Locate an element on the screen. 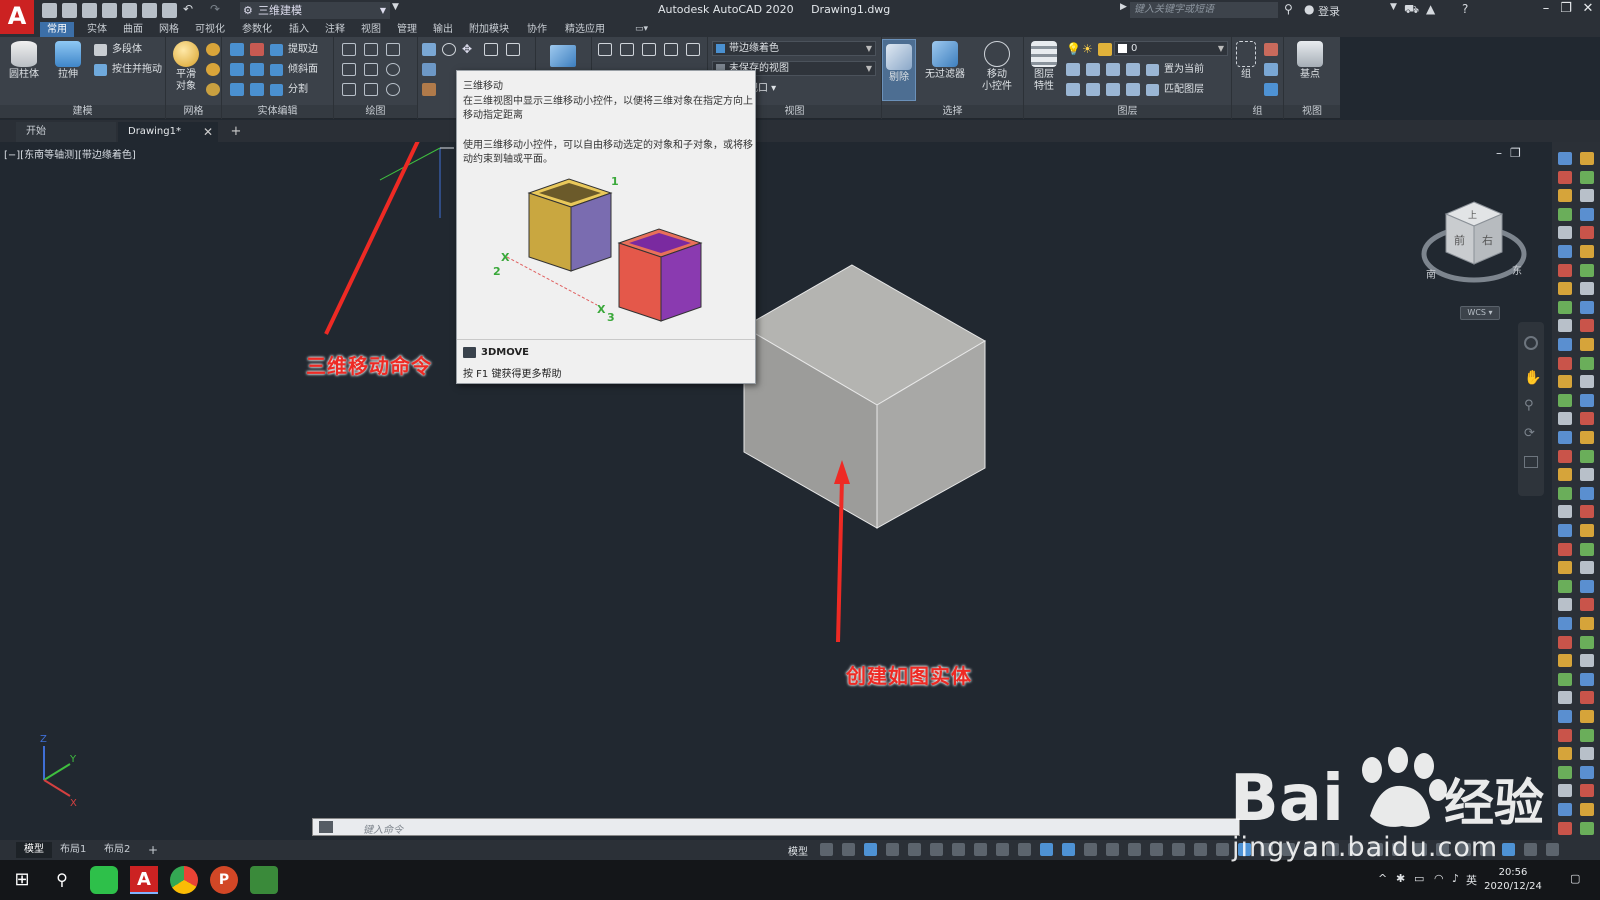 This screenshot has height=900, width=1600. layer-thaw-icon is located at coordinates (1113, 89).